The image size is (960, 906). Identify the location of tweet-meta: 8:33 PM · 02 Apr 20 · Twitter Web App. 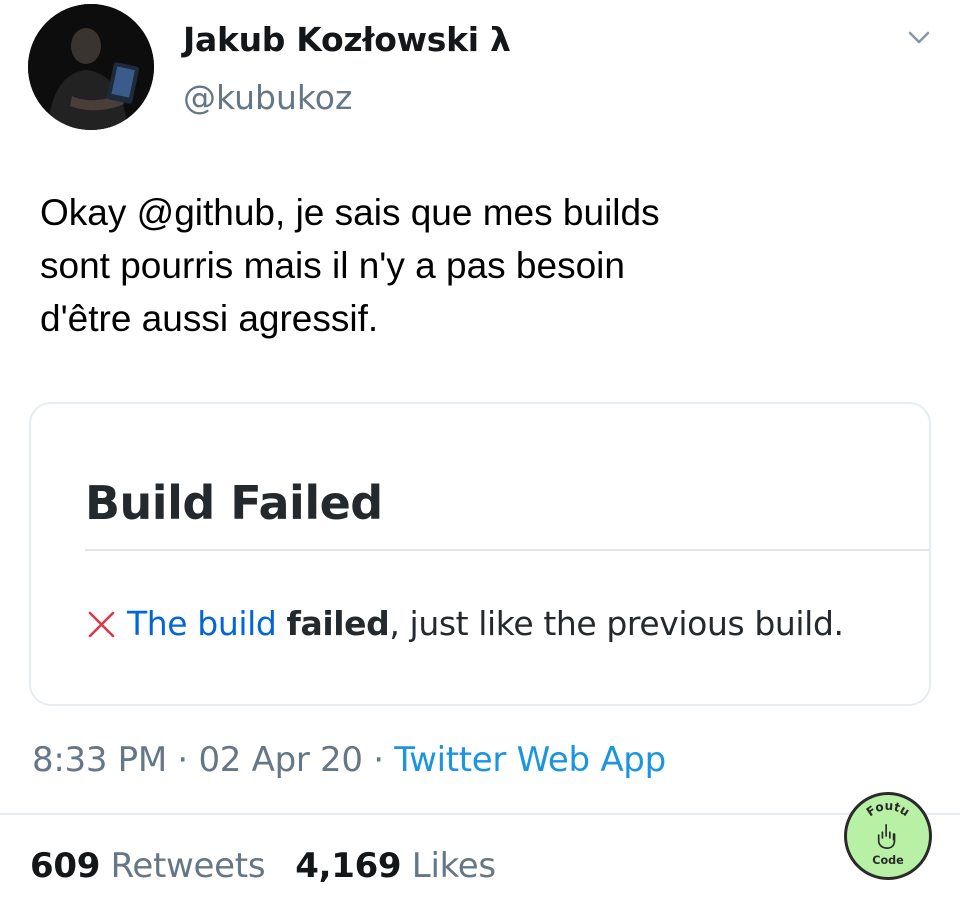
(349, 760).